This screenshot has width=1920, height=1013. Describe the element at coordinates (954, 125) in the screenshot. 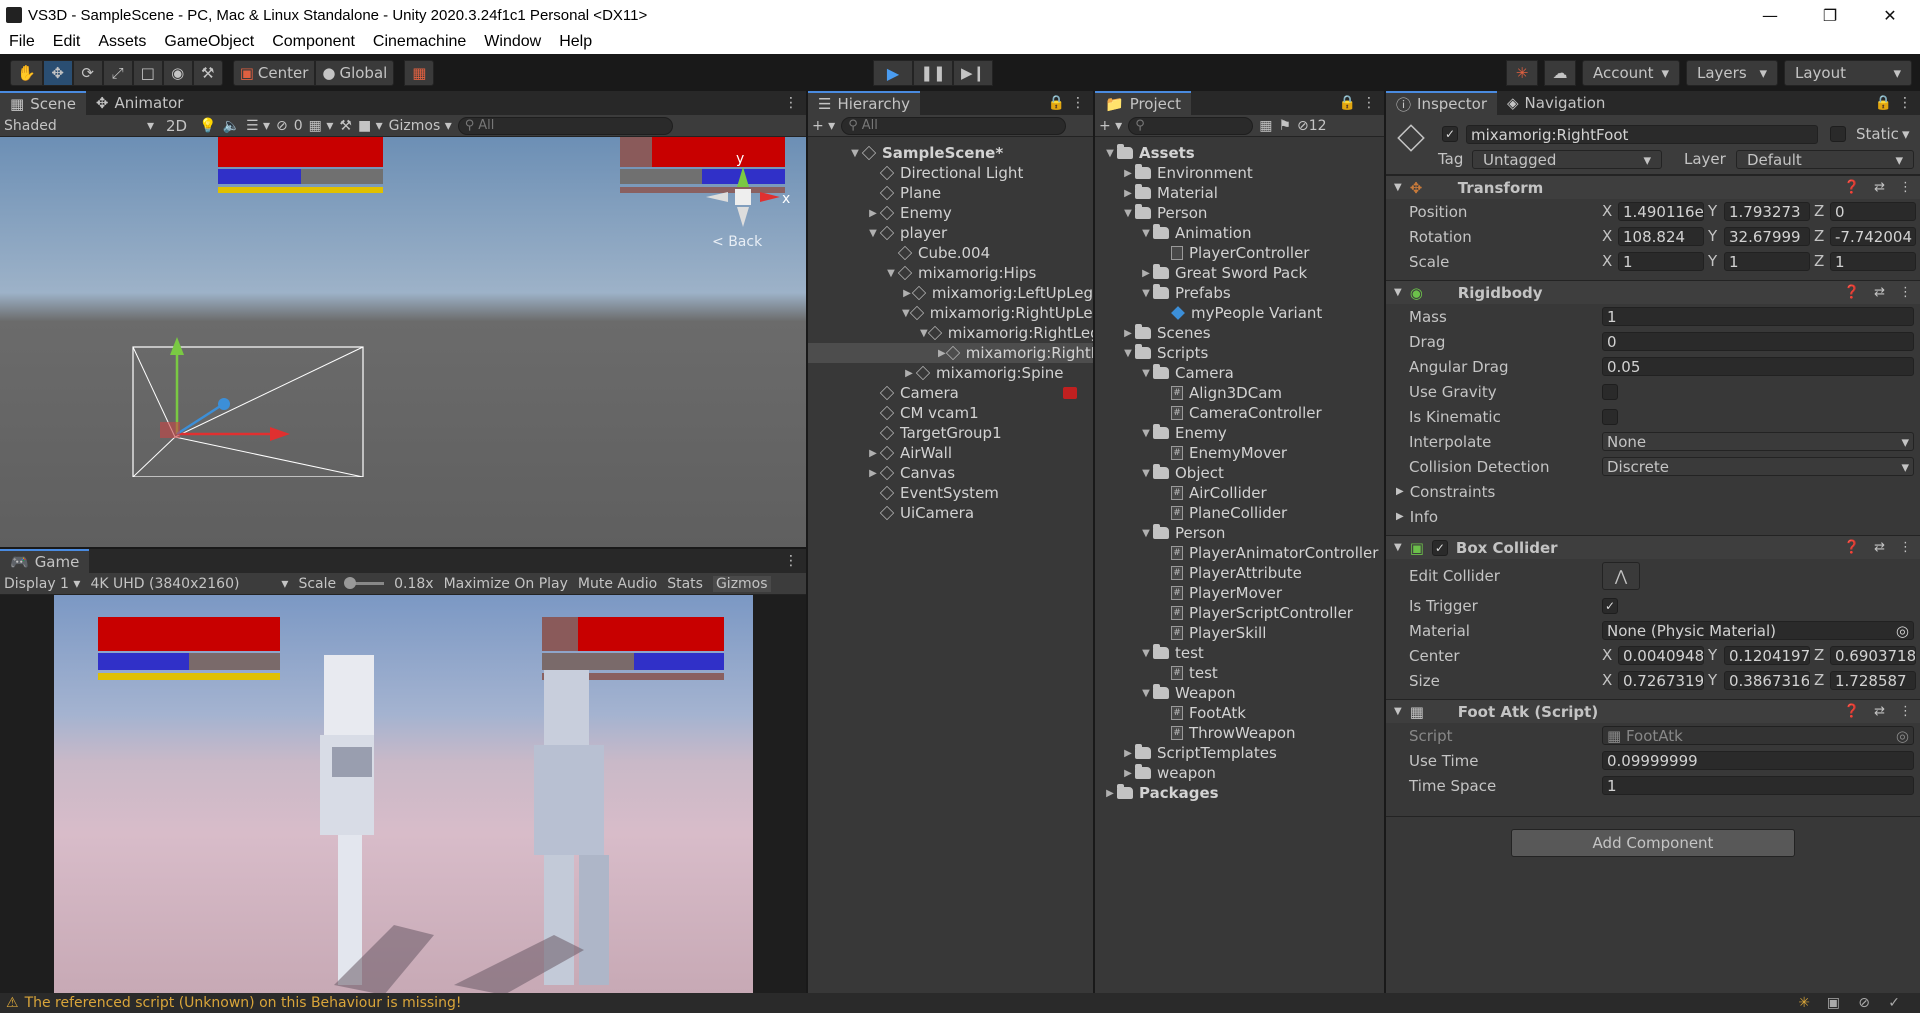

I see `hierarchy-search-input: ⚲ All` at that location.